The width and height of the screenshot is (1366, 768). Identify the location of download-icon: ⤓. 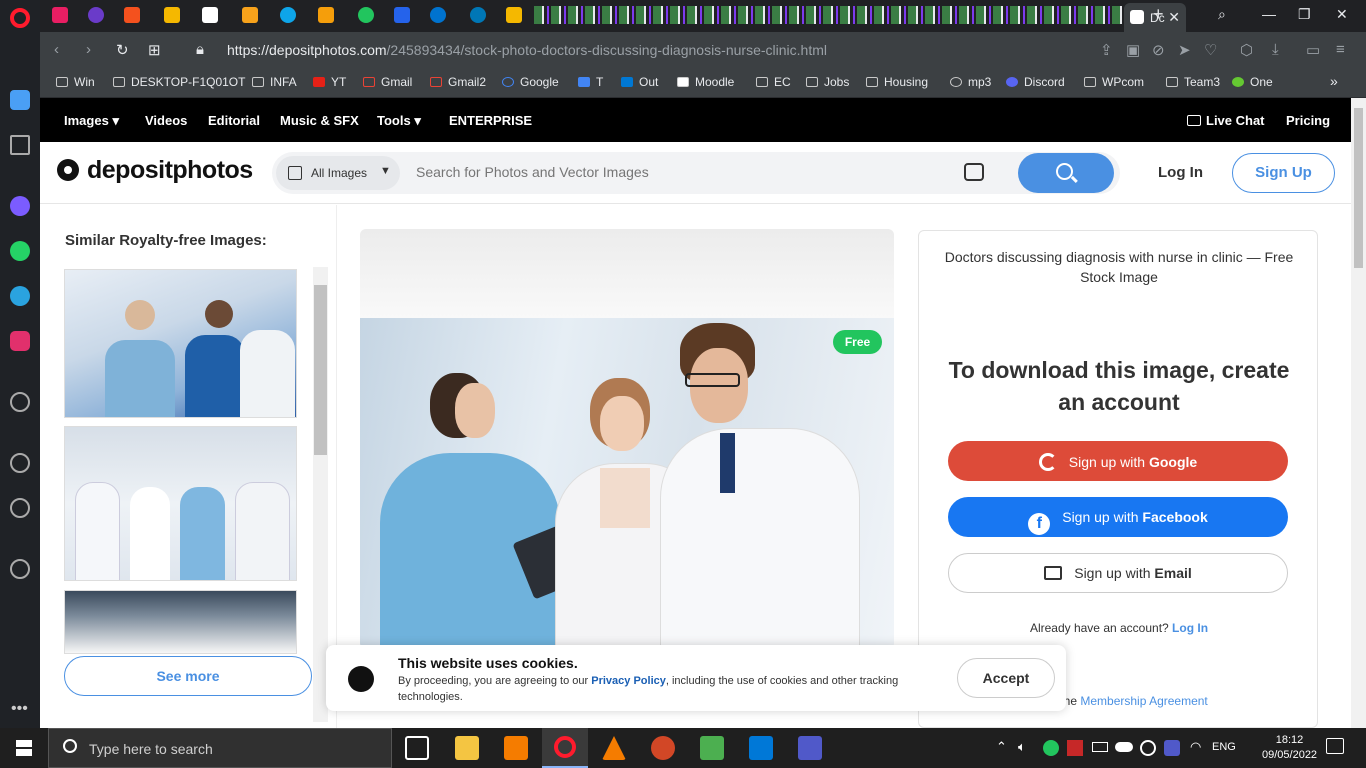
(1275, 49).